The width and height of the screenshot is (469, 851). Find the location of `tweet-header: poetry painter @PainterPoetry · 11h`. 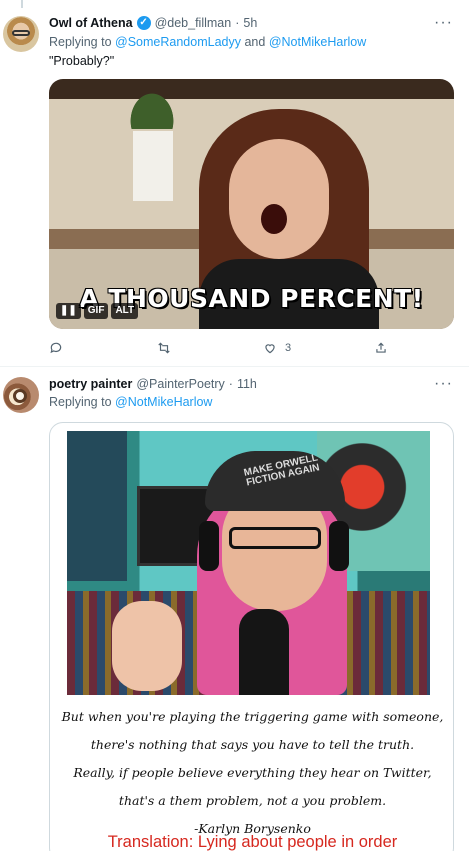

tweet-header: poetry painter @PainterPoetry · 11h is located at coordinates (153, 384).